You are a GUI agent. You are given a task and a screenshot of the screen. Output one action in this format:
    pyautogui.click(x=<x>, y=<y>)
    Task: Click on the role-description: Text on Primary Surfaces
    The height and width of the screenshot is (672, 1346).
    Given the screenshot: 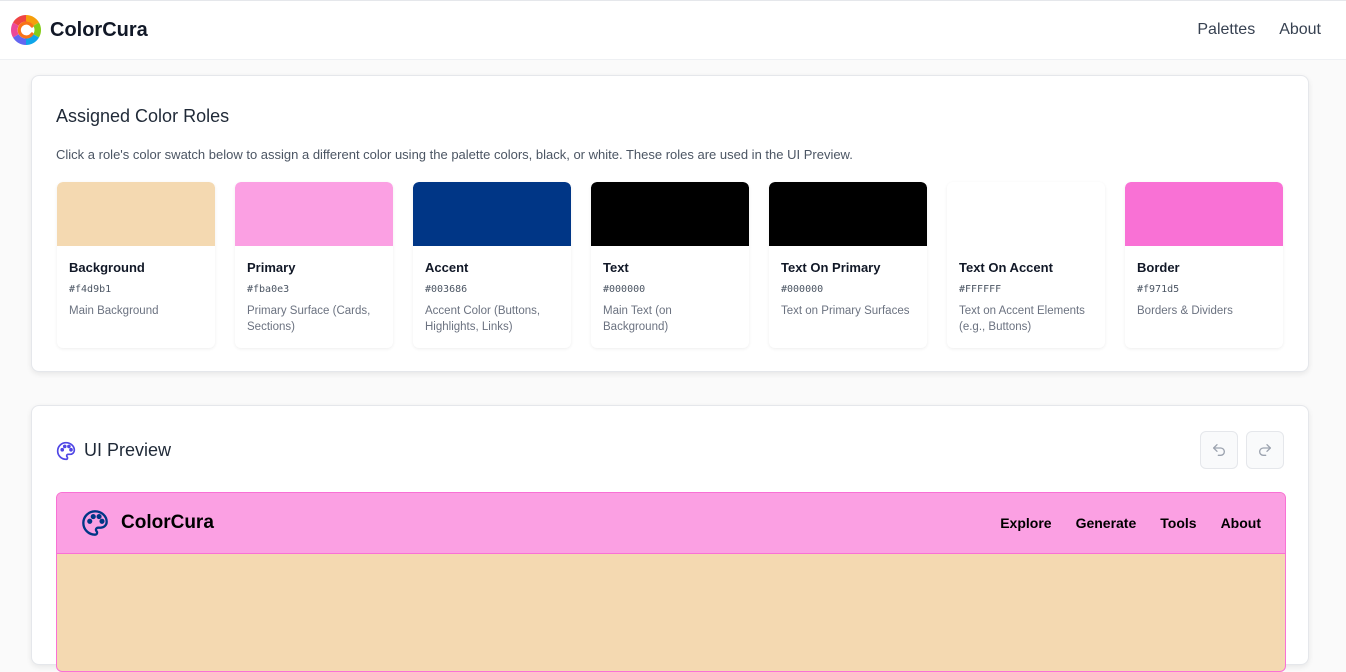 What is the action you would take?
    pyautogui.click(x=845, y=311)
    